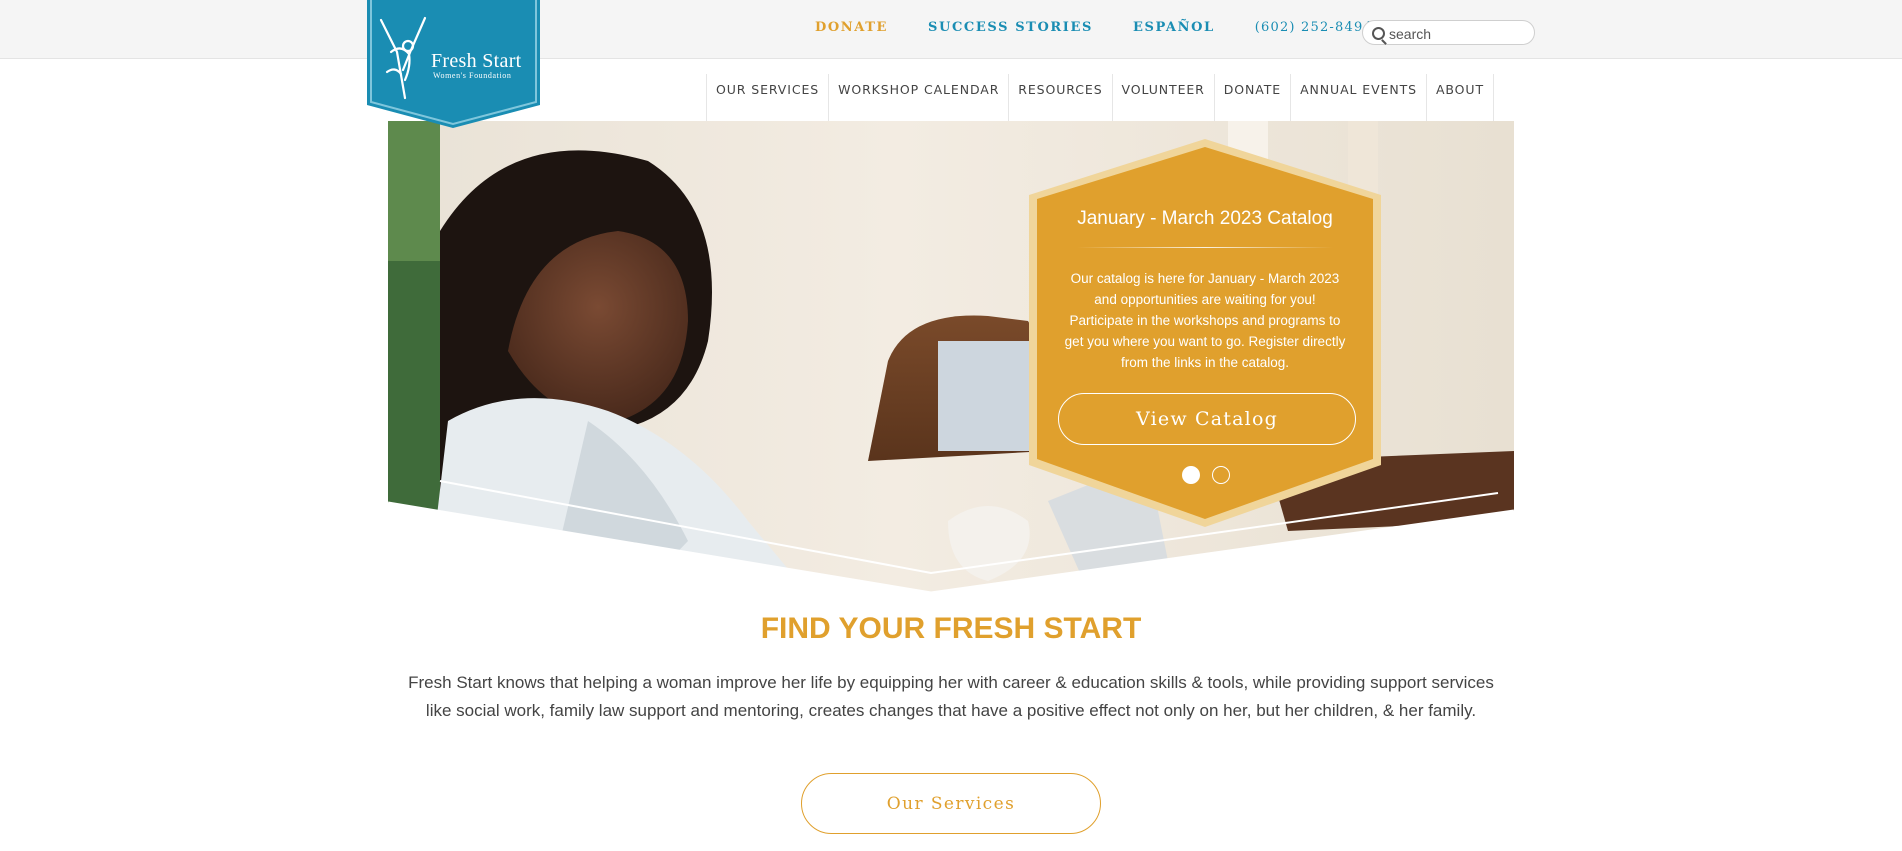  I want to click on donate-link: DONATE, so click(851, 27).